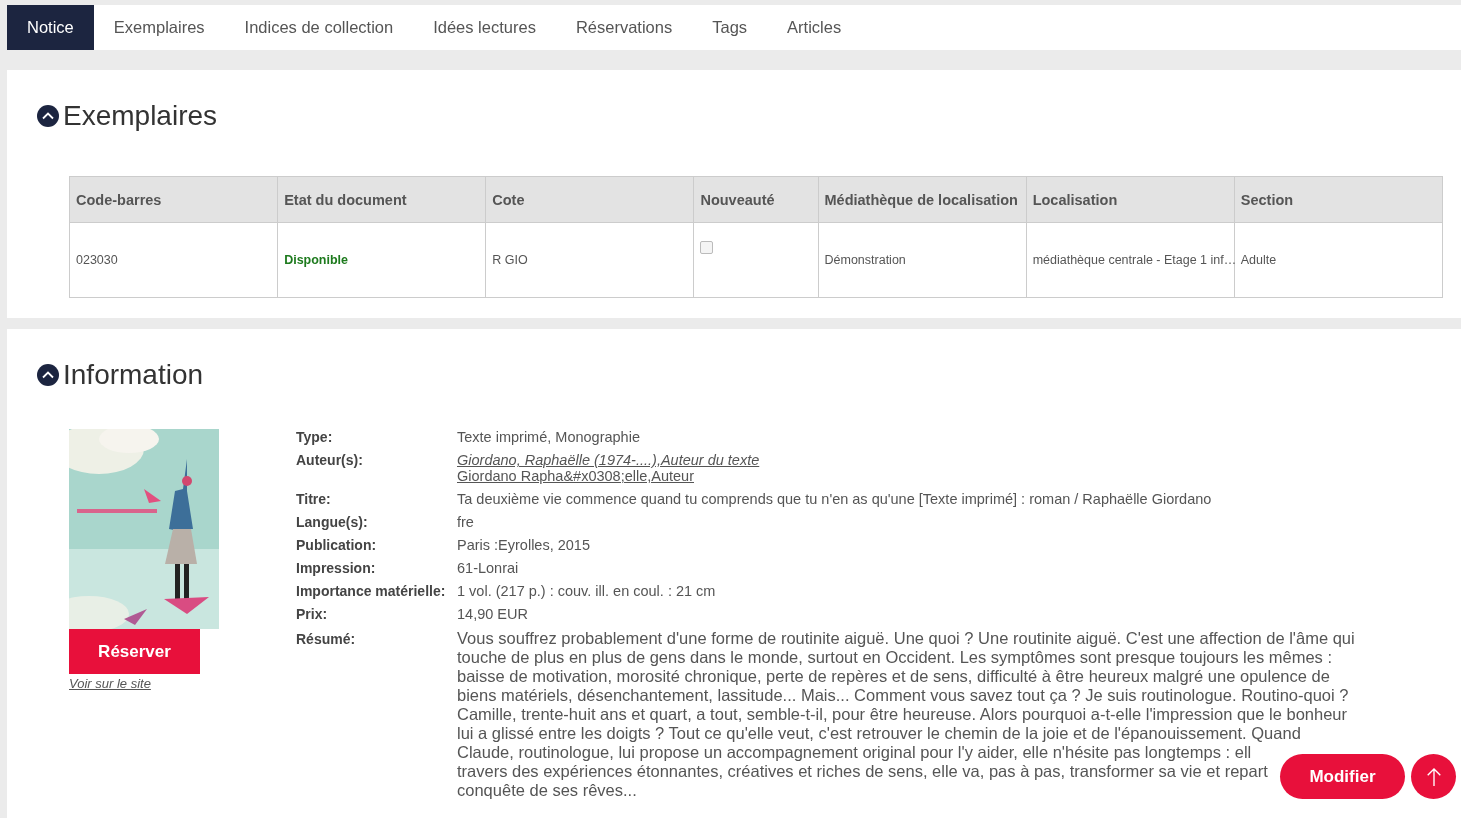 The height and width of the screenshot is (818, 1461). What do you see at coordinates (484, 27) in the screenshot?
I see `tab: Idées lectures` at bounding box center [484, 27].